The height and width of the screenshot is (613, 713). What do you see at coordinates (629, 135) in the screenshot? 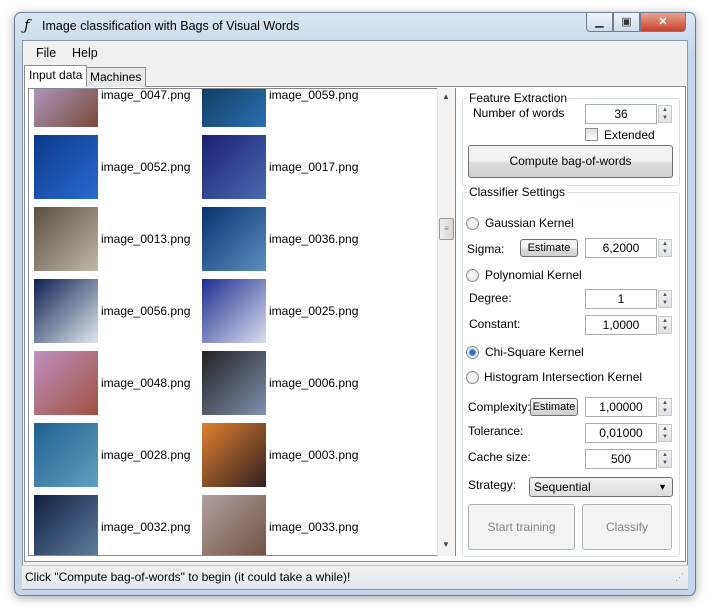
I see `extended-label: Extended` at bounding box center [629, 135].